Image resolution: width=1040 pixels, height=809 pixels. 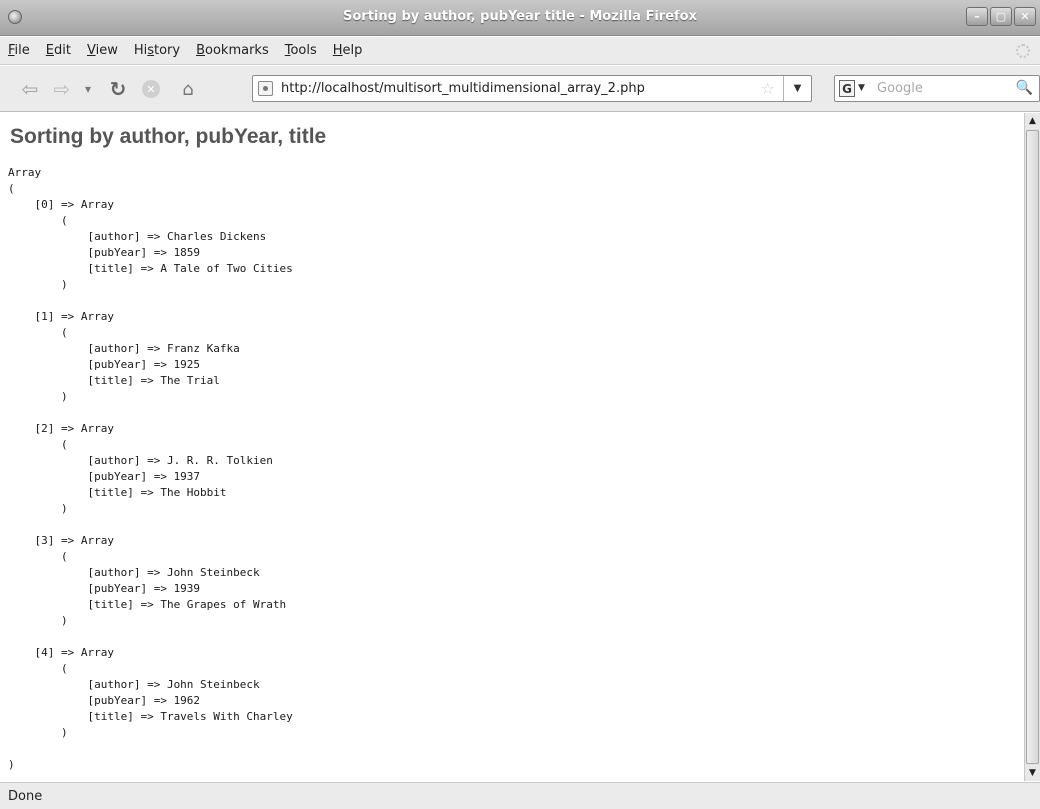 I want to click on menu-history-pre: Hi, so click(x=140, y=50).